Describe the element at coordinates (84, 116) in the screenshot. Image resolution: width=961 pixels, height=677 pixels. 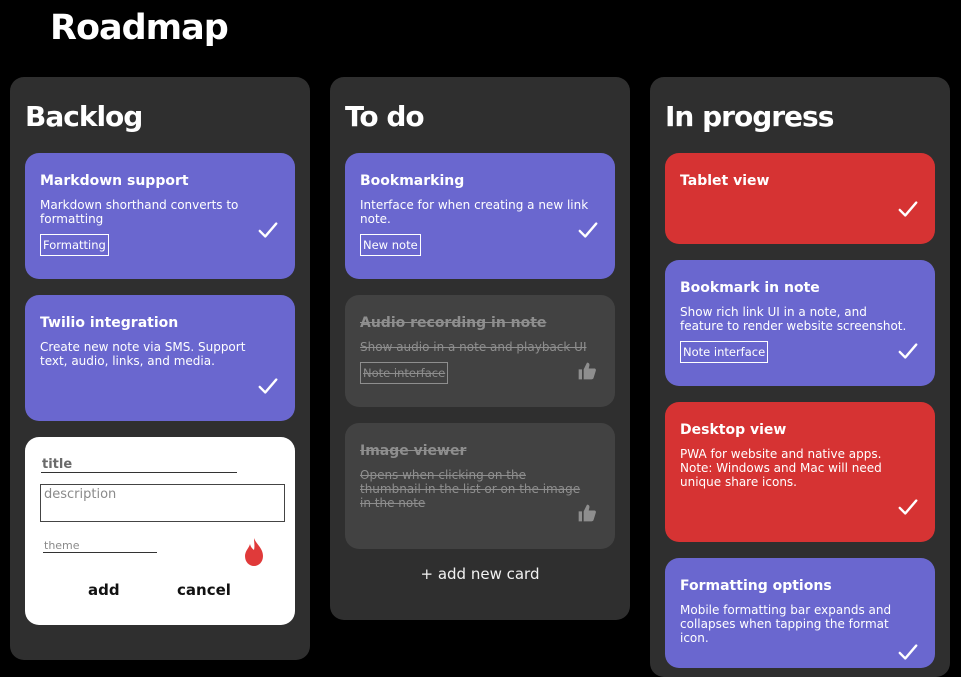
I see `column-title: Backlog` at that location.